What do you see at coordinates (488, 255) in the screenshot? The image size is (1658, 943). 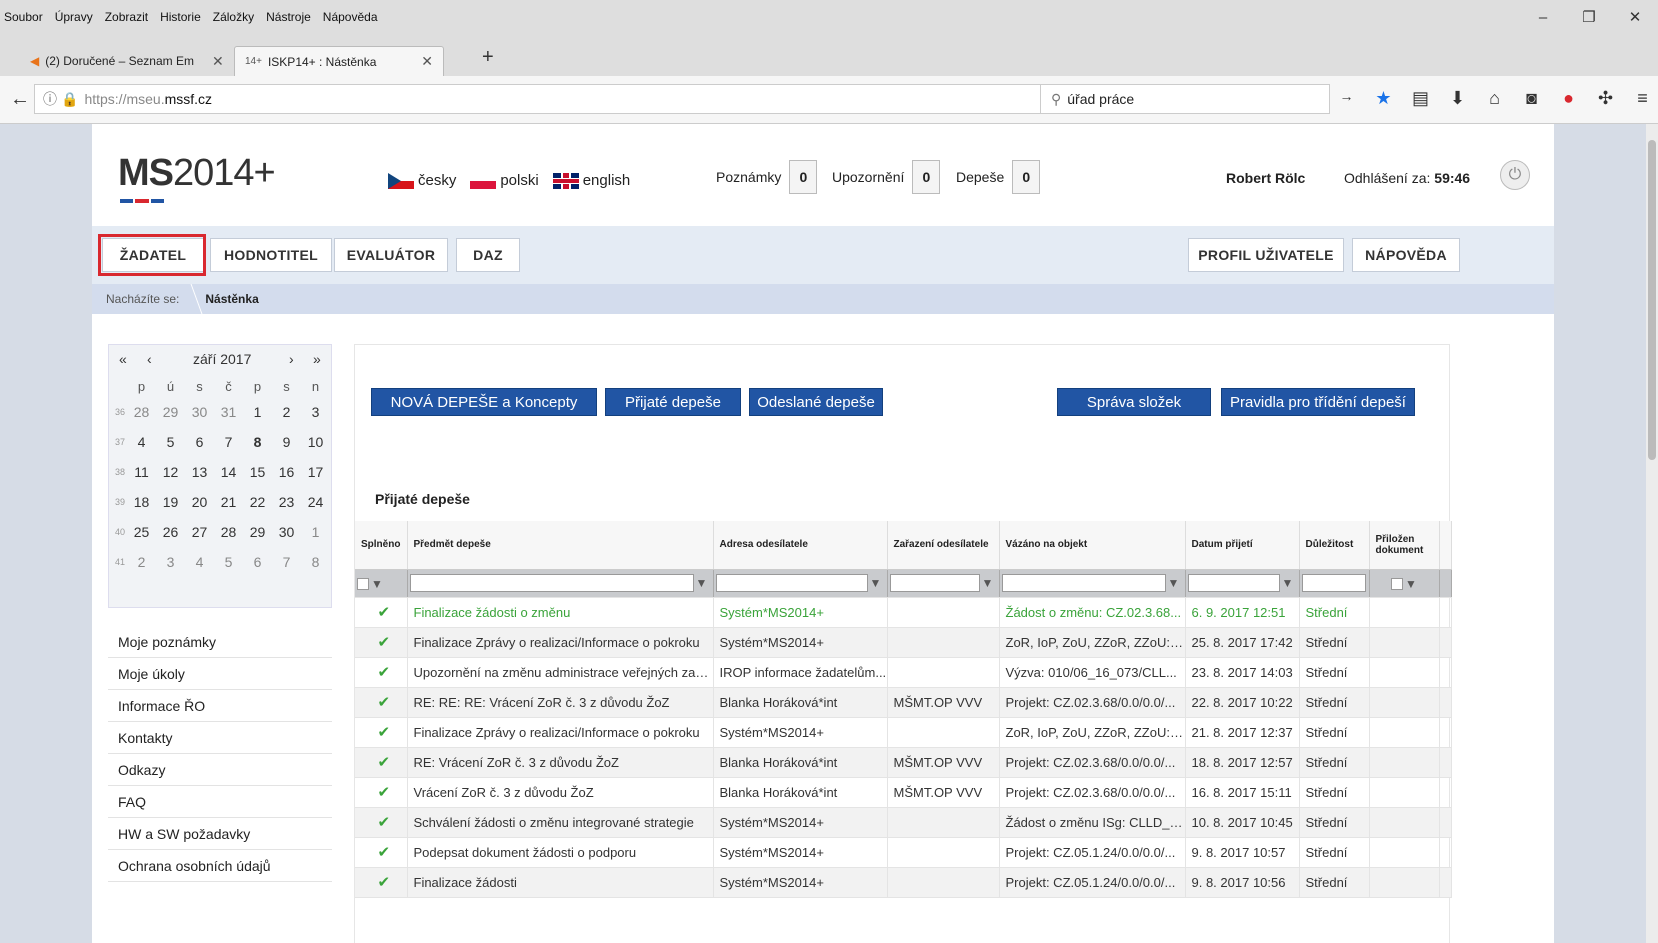 I see `tab-daz: DAZ` at bounding box center [488, 255].